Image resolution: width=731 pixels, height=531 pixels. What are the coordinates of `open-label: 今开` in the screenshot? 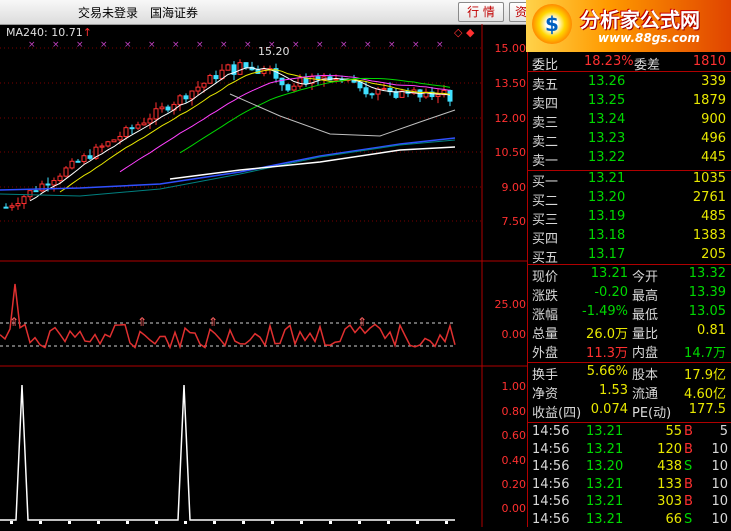 It's located at (645, 277).